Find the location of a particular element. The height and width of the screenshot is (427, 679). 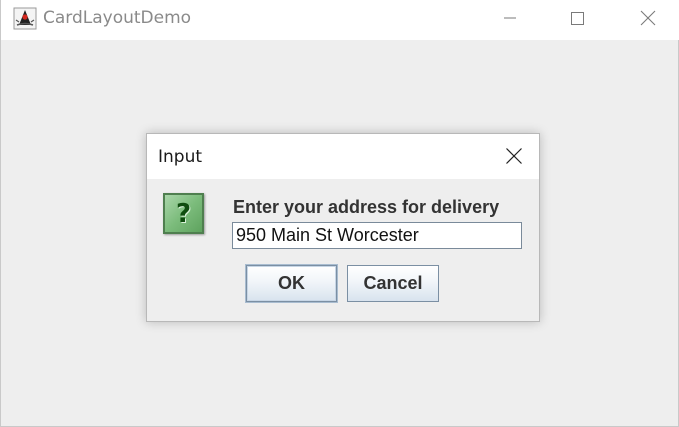

address-input is located at coordinates (377, 235).